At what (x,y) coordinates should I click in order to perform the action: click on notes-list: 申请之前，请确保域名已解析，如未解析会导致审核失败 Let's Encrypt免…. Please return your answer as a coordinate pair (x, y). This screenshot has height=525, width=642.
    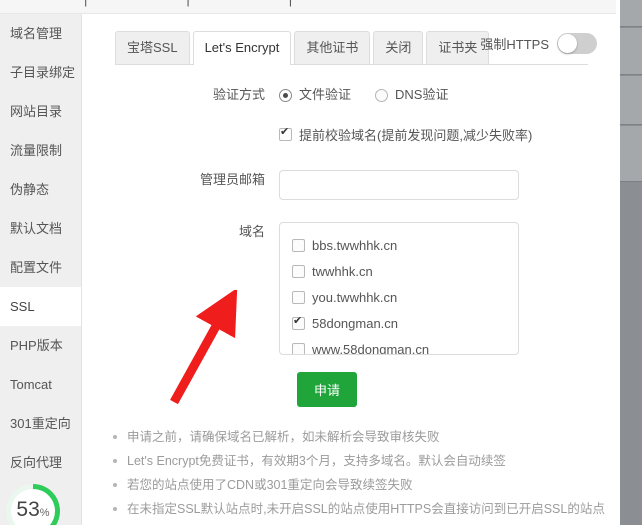
    Looking at the image, I should click on (365, 473).